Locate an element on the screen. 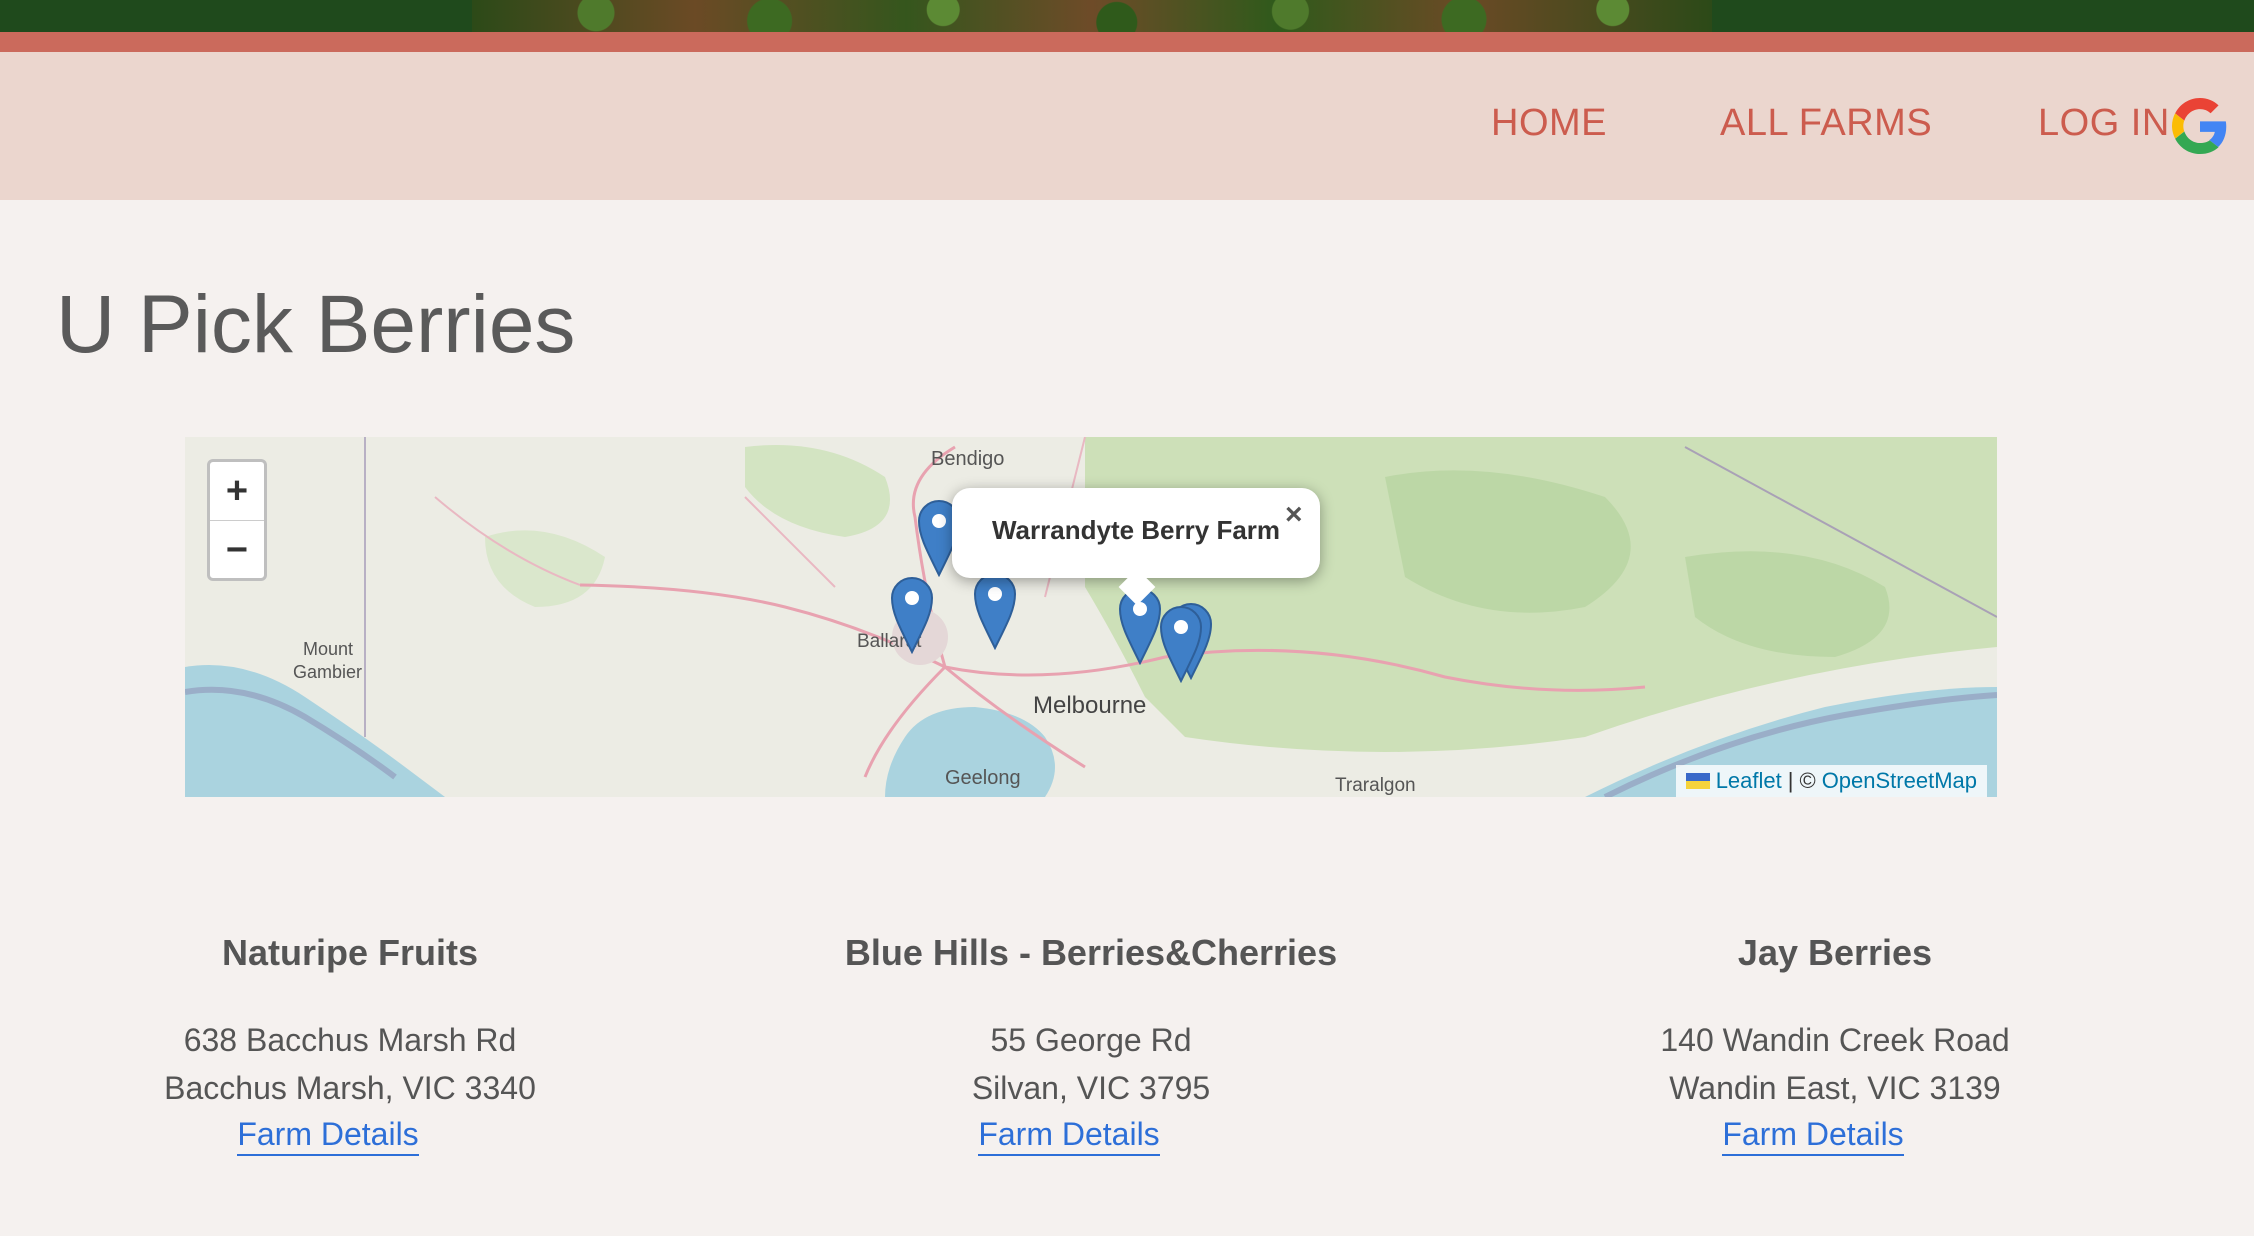 The image size is (2254, 1236). zoom-control: + − is located at coordinates (237, 520).